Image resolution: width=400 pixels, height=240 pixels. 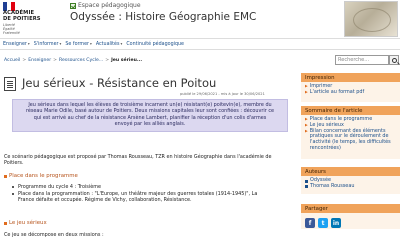 What do you see at coordinates (350, 110) in the screenshot?
I see `sommaire-header: Sommaire de l'article` at bounding box center [350, 110].